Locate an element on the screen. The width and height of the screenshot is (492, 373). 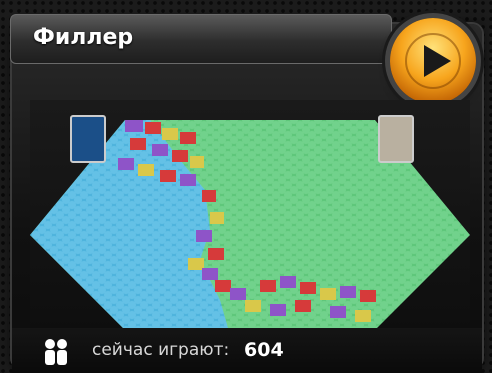
game-header: Филлер is located at coordinates (201, 39).